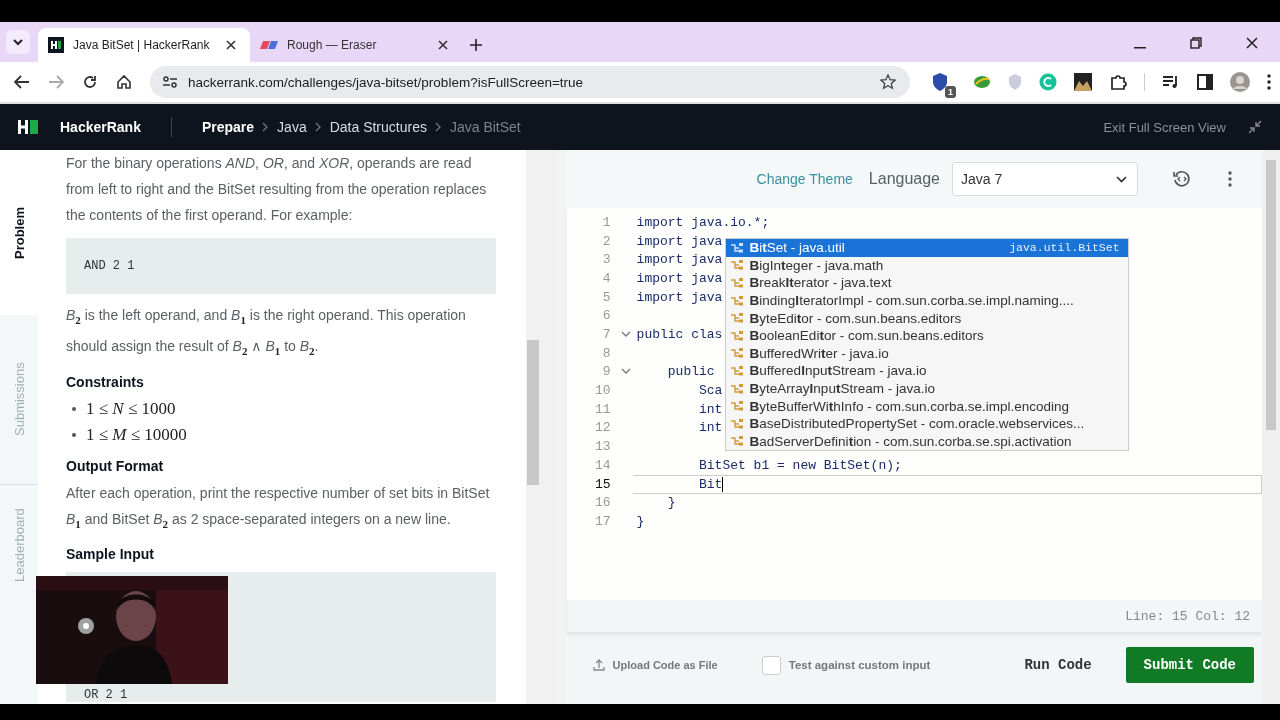 The height and width of the screenshot is (720, 1280). Describe the element at coordinates (982, 82) in the screenshot. I see `globe-extension-icon` at that location.